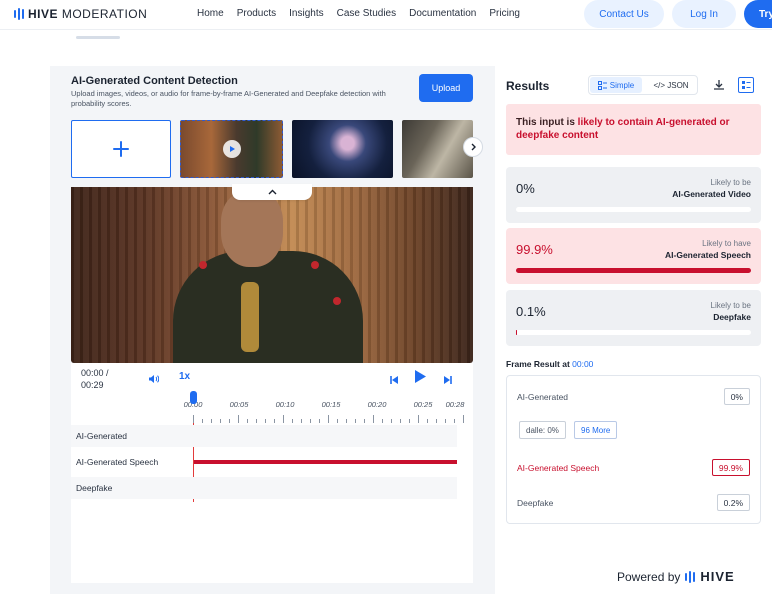 The height and width of the screenshot is (594, 772). What do you see at coordinates (256, 13) in the screenshot?
I see `nav-link-products: Products` at bounding box center [256, 13].